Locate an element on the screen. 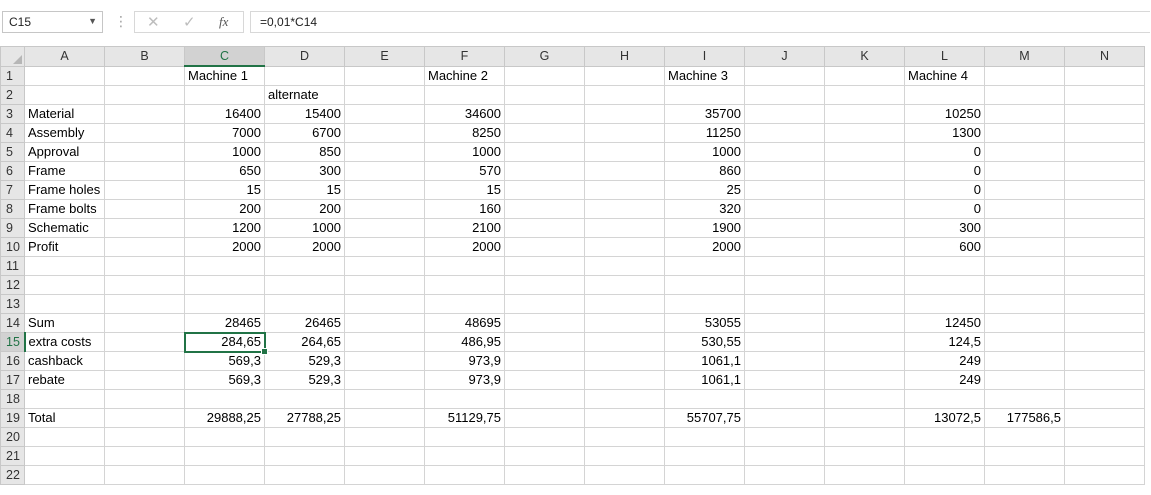  cell-b15 is located at coordinates (144, 342).